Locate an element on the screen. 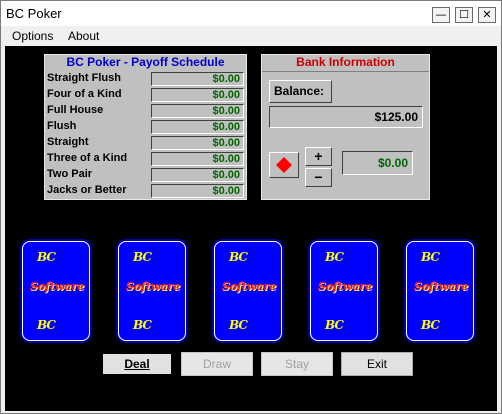 This screenshot has height=414, width=502. bet-chip-button is located at coordinates (284, 165).